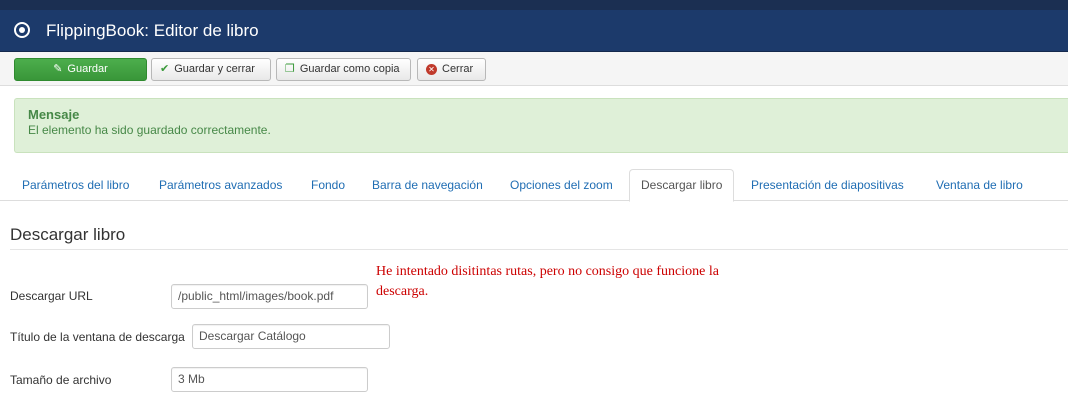 This screenshot has height=402, width=1068. Describe the element at coordinates (290, 69) in the screenshot. I see `copy-icon: ❐` at that location.